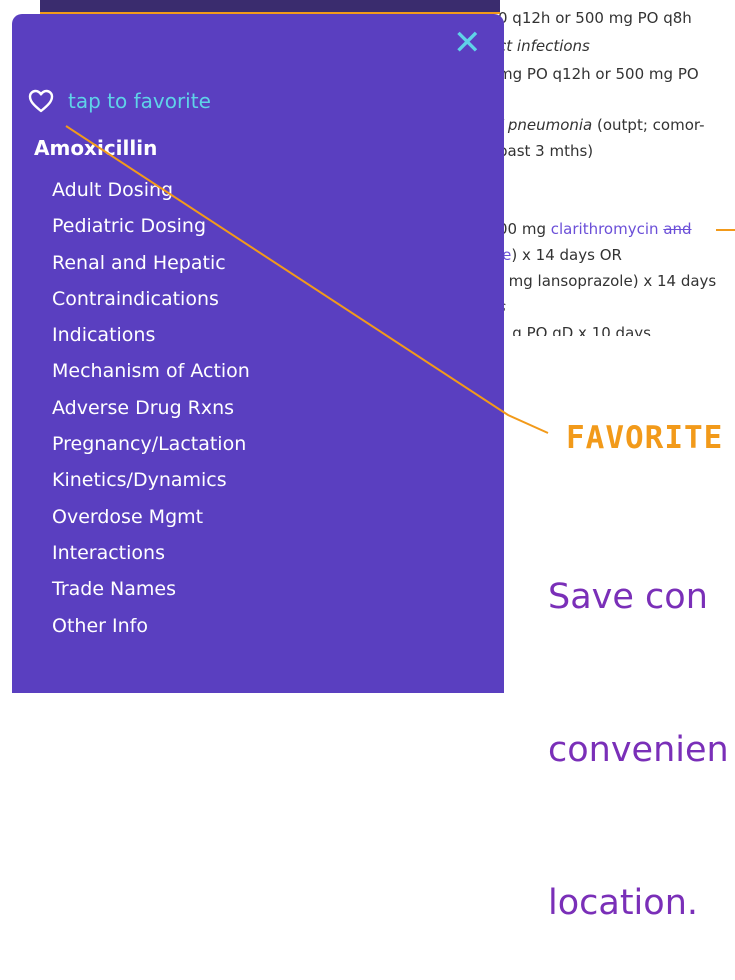 The height and width of the screenshot is (980, 735). What do you see at coordinates (151, 226) in the screenshot?
I see `menu-item-pediatric-dosing: Pediatric Dosing` at bounding box center [151, 226].